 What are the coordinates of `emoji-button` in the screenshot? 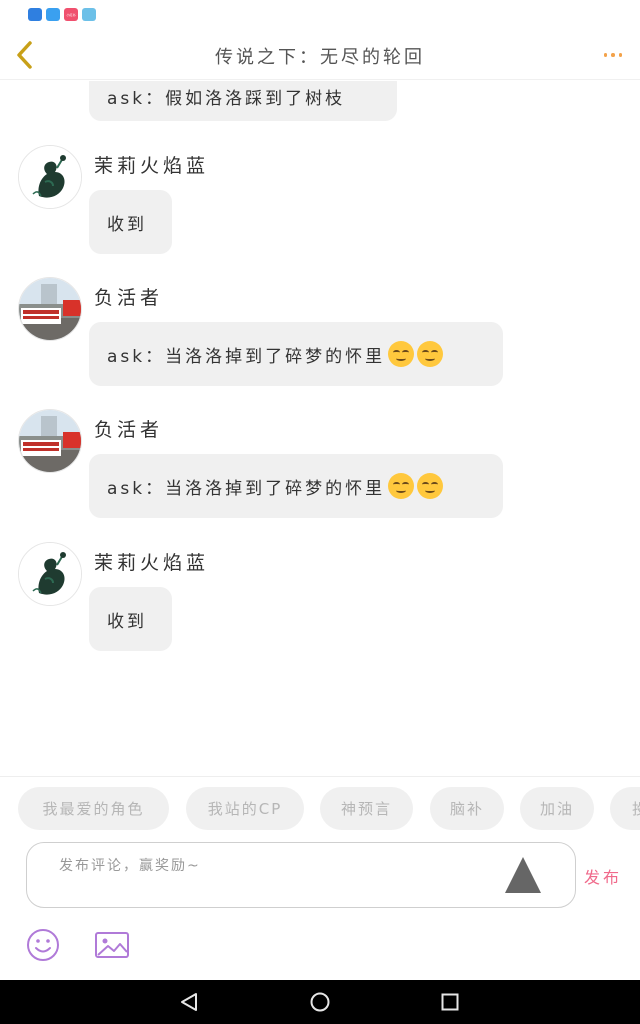 It's located at (43, 945).